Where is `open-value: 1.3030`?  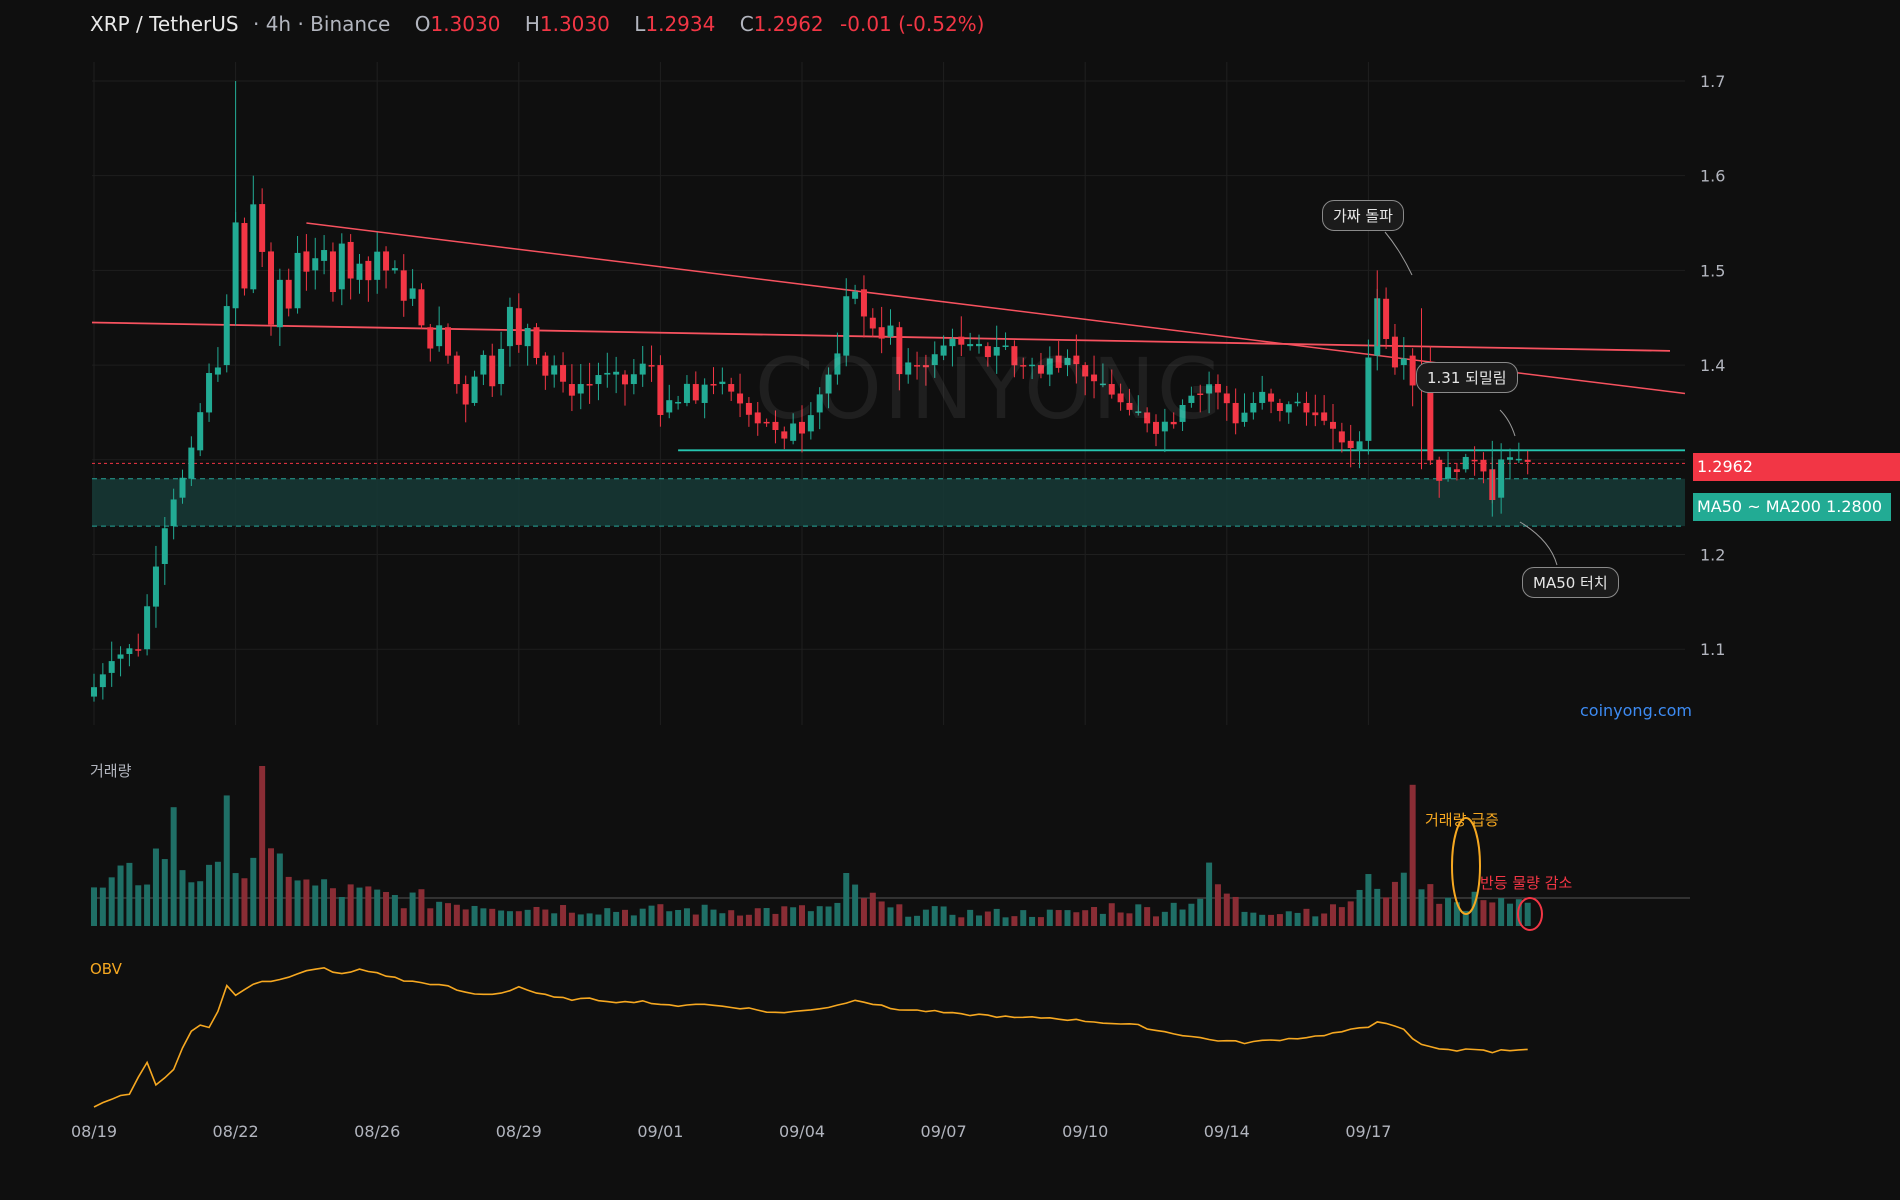
open-value: 1.3030 is located at coordinates (465, 24).